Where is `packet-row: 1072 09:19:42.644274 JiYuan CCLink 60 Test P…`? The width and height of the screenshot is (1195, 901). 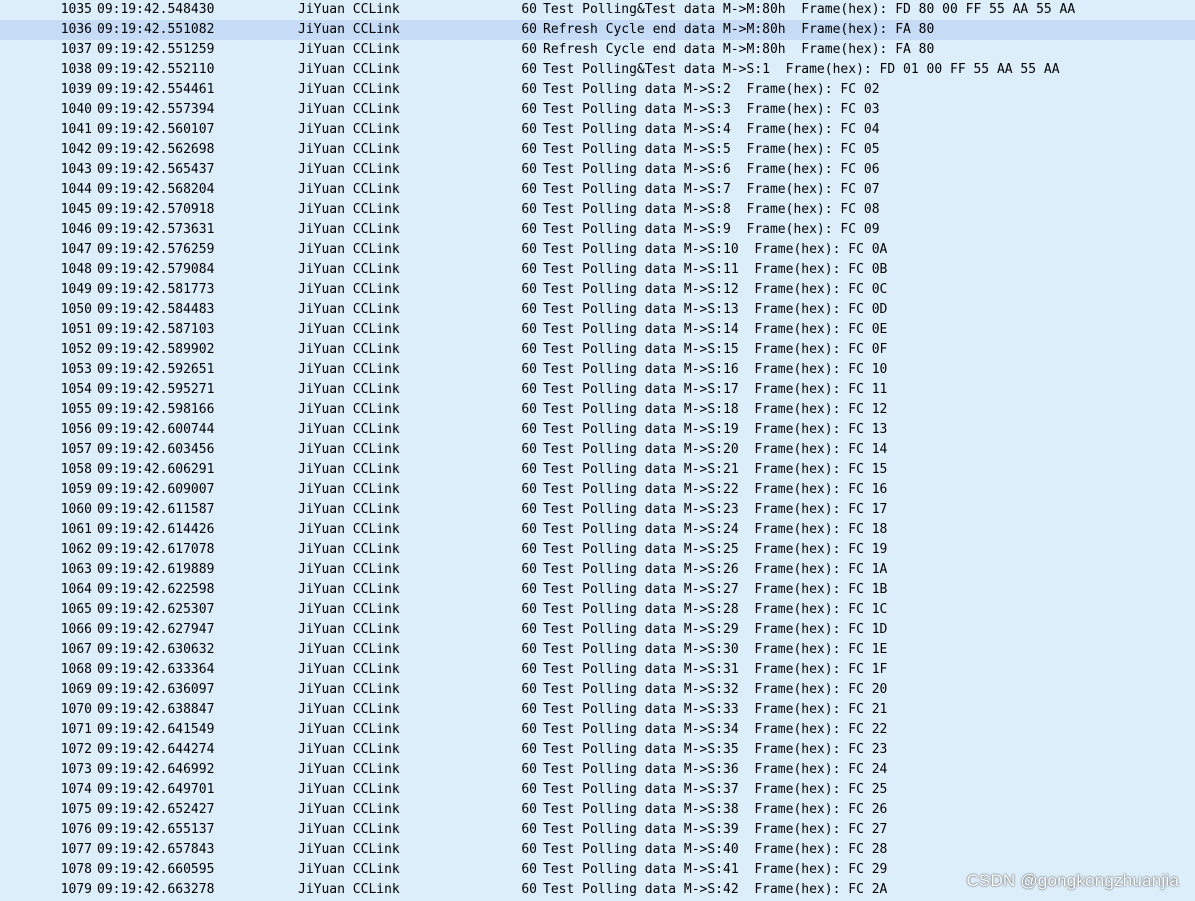
packet-row: 1072 09:19:42.644274 JiYuan CCLink 60 Test P… is located at coordinates (597, 750).